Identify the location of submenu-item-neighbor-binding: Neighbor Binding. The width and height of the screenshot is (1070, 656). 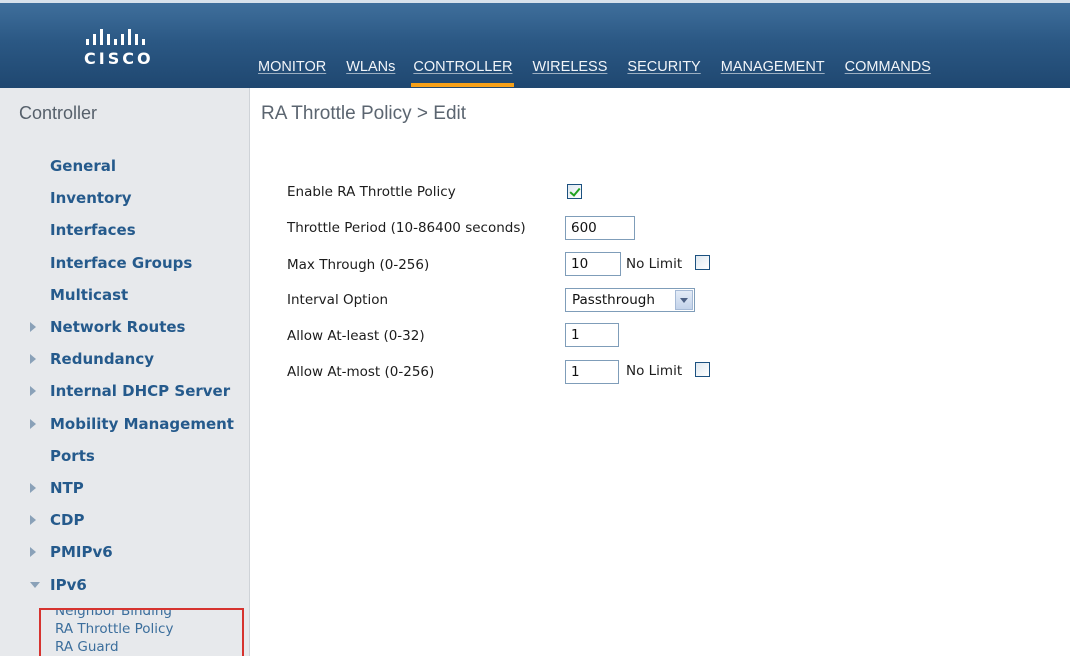
(141, 615).